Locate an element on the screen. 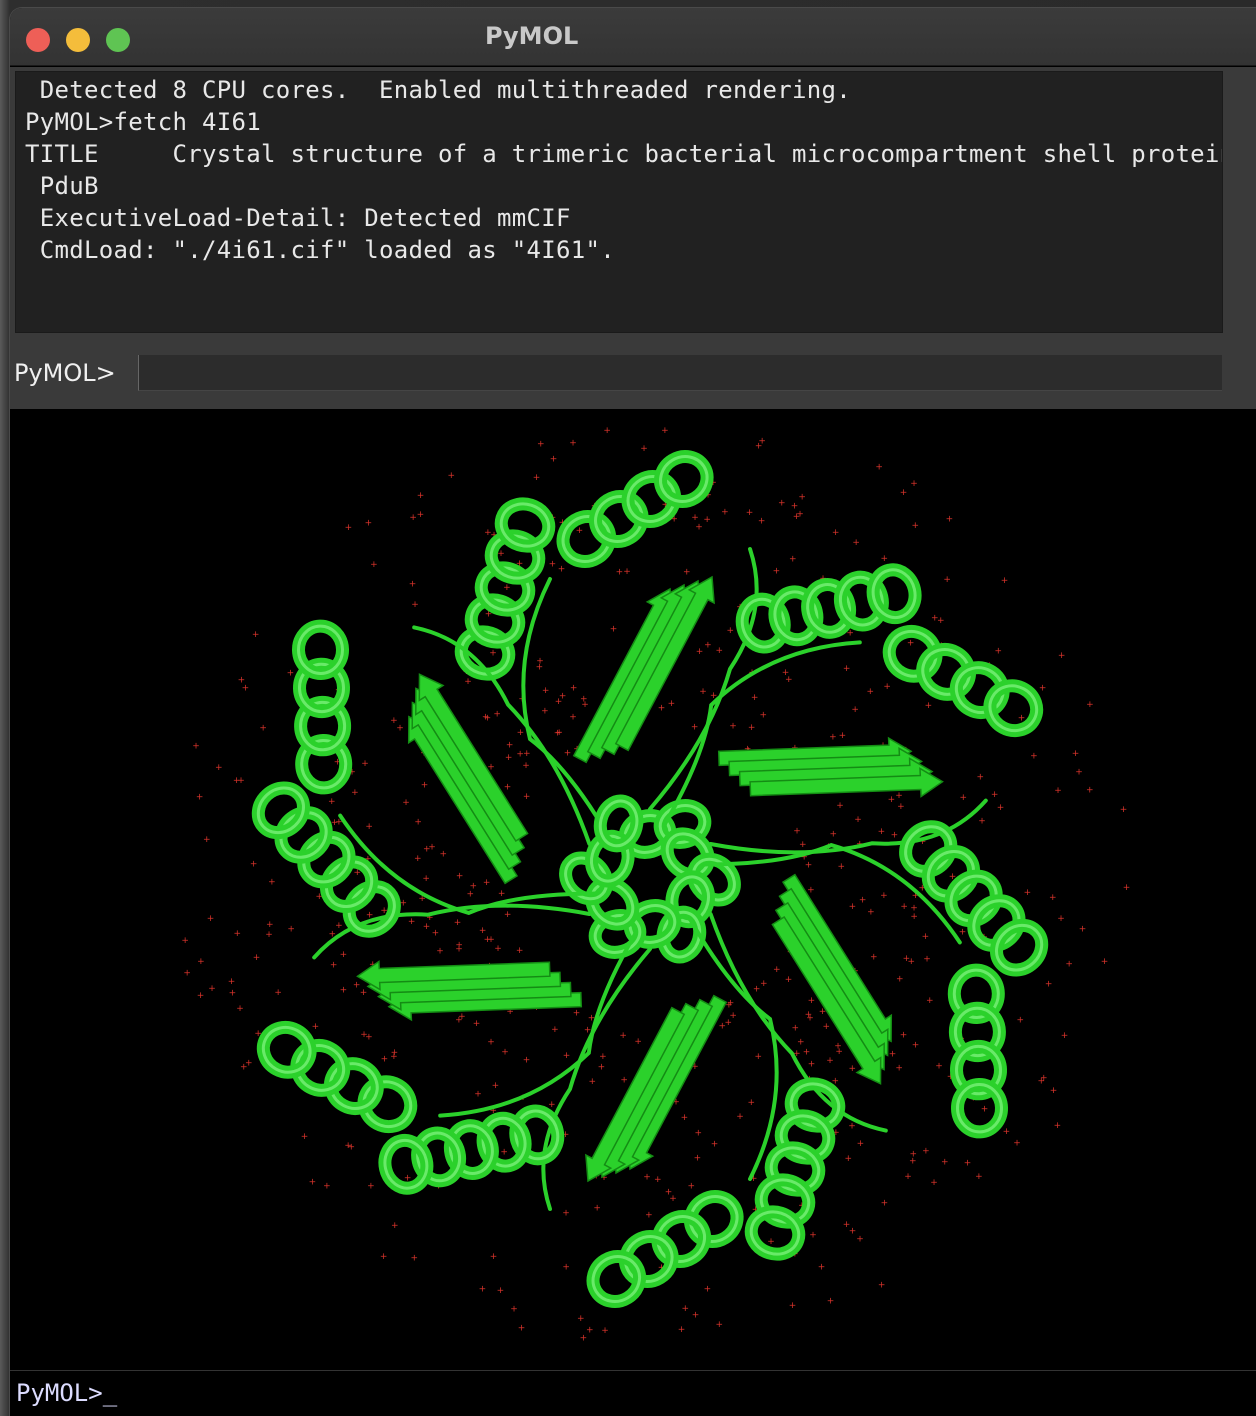 Image resolution: width=1256 pixels, height=1416 pixels. console-line: ExecutiveLoad-Detail: Detected mmCIF is located at coordinates (298, 218).